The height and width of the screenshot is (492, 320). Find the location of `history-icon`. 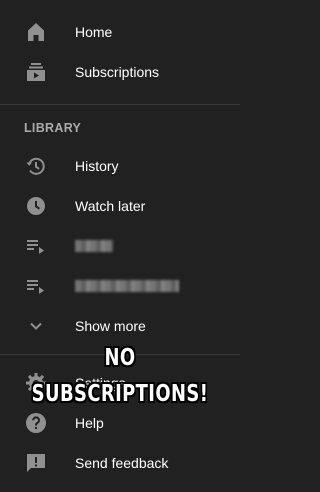

history-icon is located at coordinates (36, 166).